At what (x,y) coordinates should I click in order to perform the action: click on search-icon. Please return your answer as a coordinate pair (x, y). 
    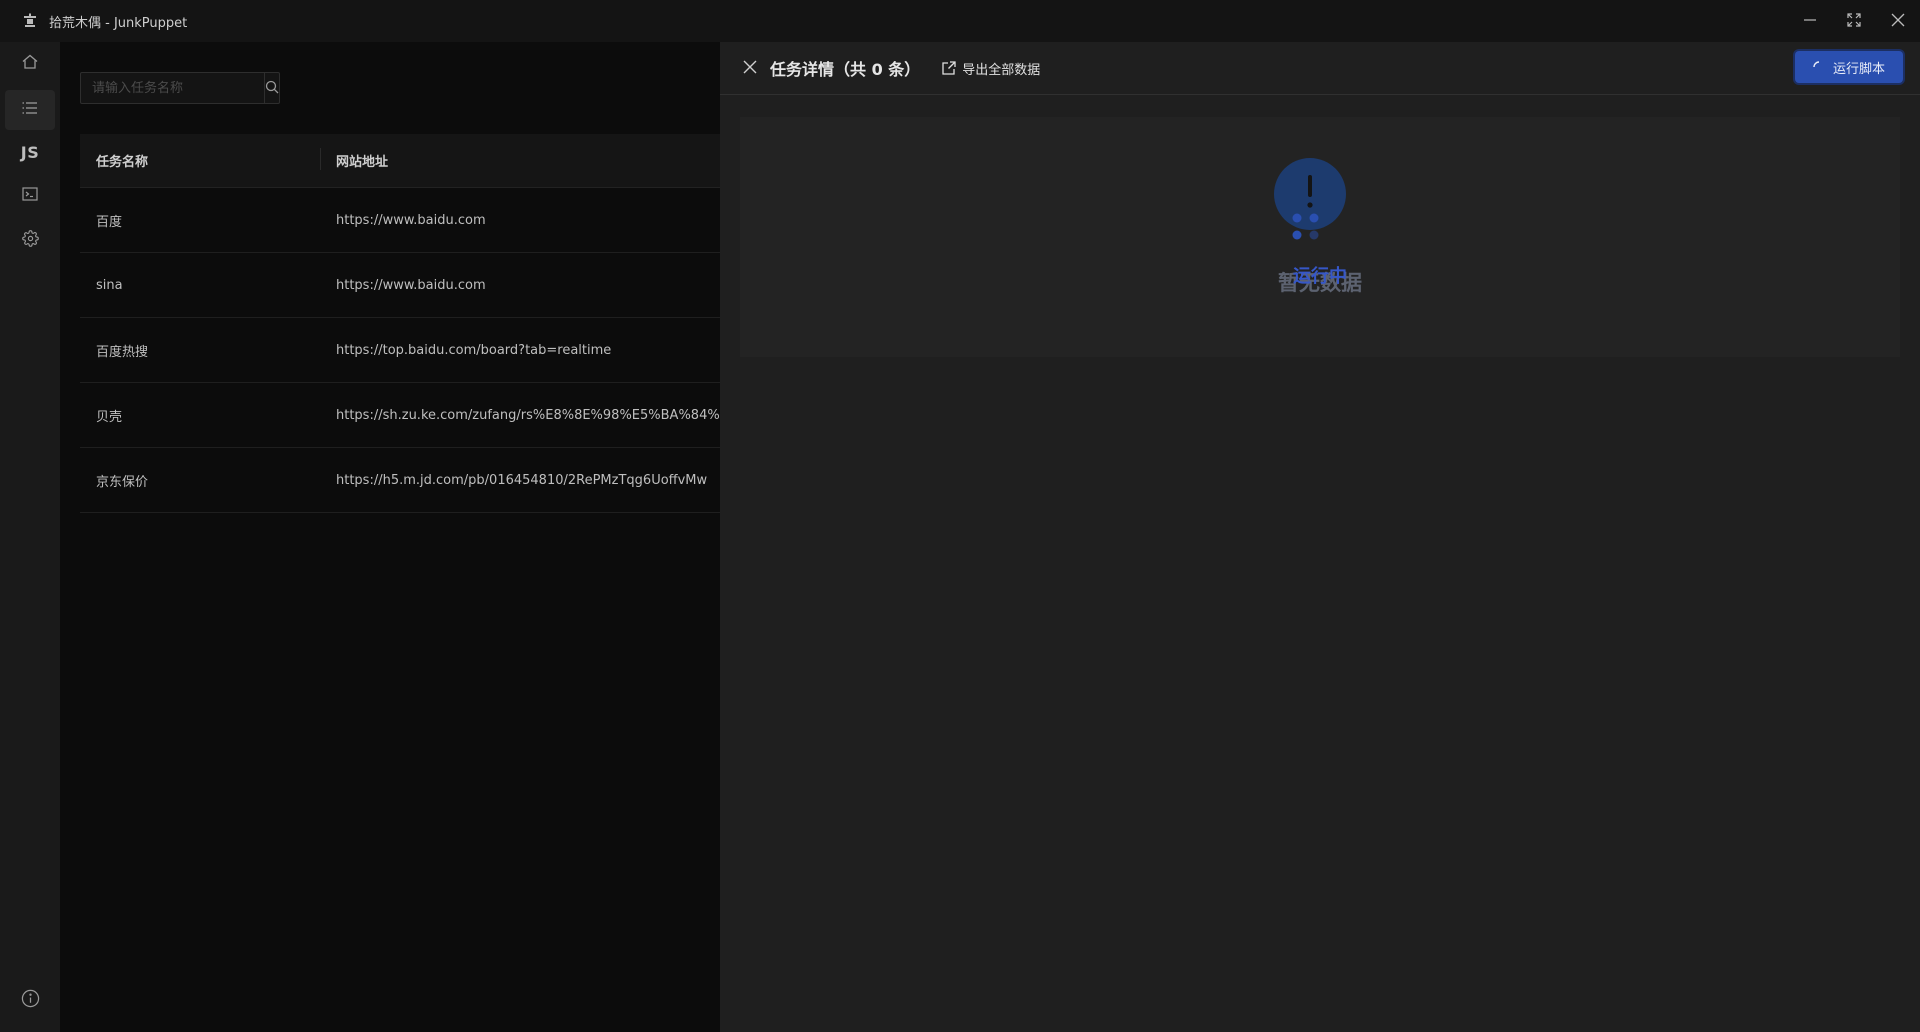
    Looking at the image, I should click on (272, 88).